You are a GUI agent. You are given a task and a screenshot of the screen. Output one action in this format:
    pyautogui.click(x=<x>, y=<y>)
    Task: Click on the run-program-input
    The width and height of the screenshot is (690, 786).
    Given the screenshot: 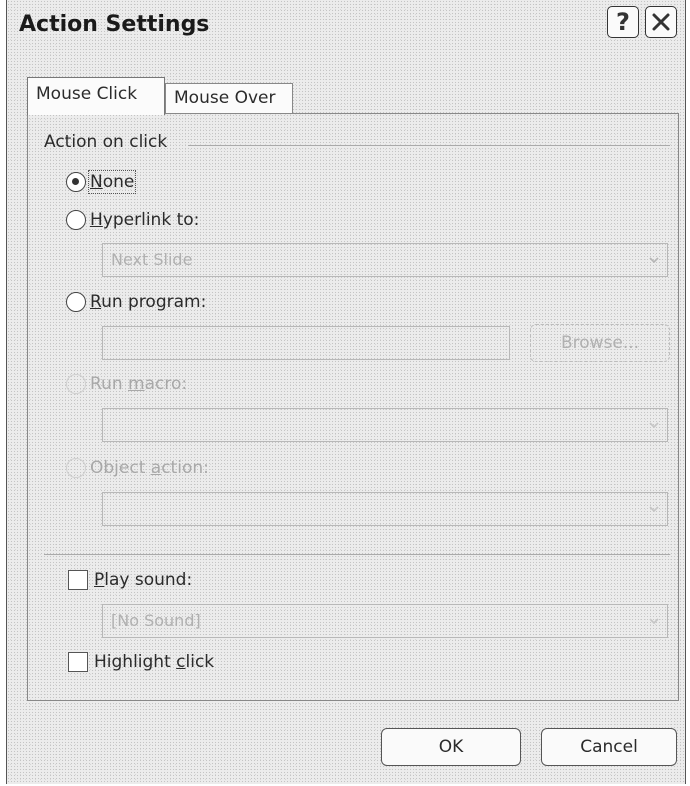 What is the action you would take?
    pyautogui.click(x=306, y=343)
    